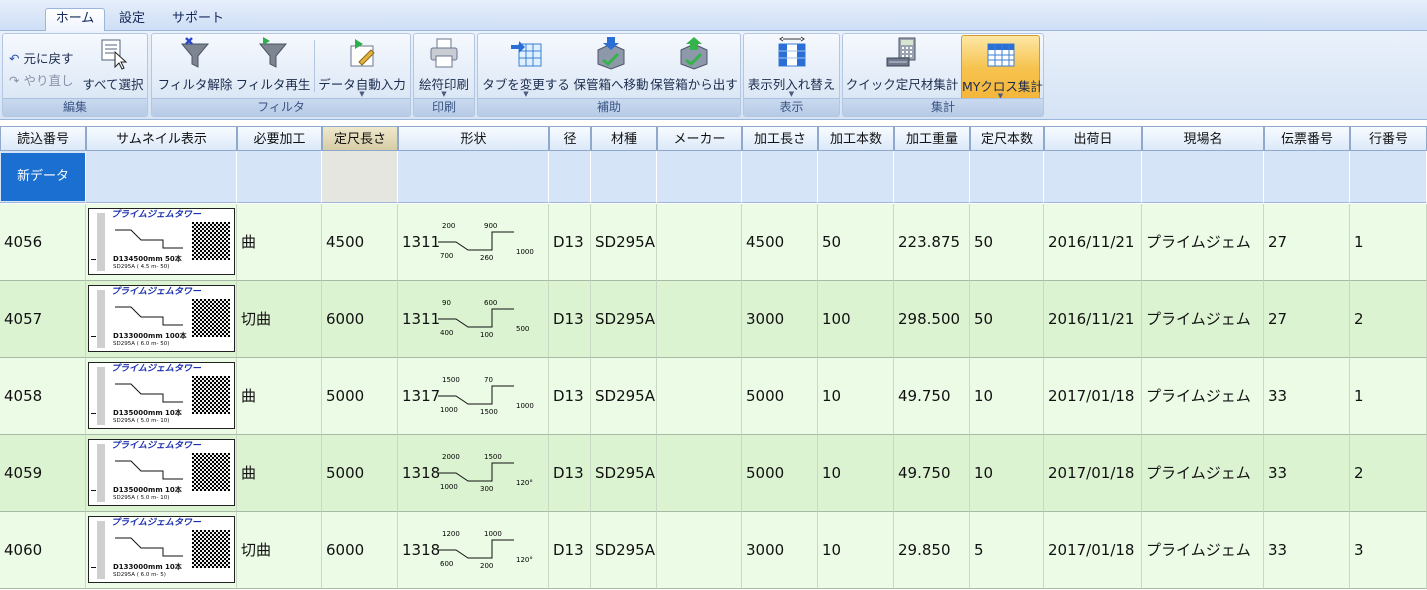  Describe the element at coordinates (1203, 138) in the screenshot. I see `column-header-site: 現場名` at that location.